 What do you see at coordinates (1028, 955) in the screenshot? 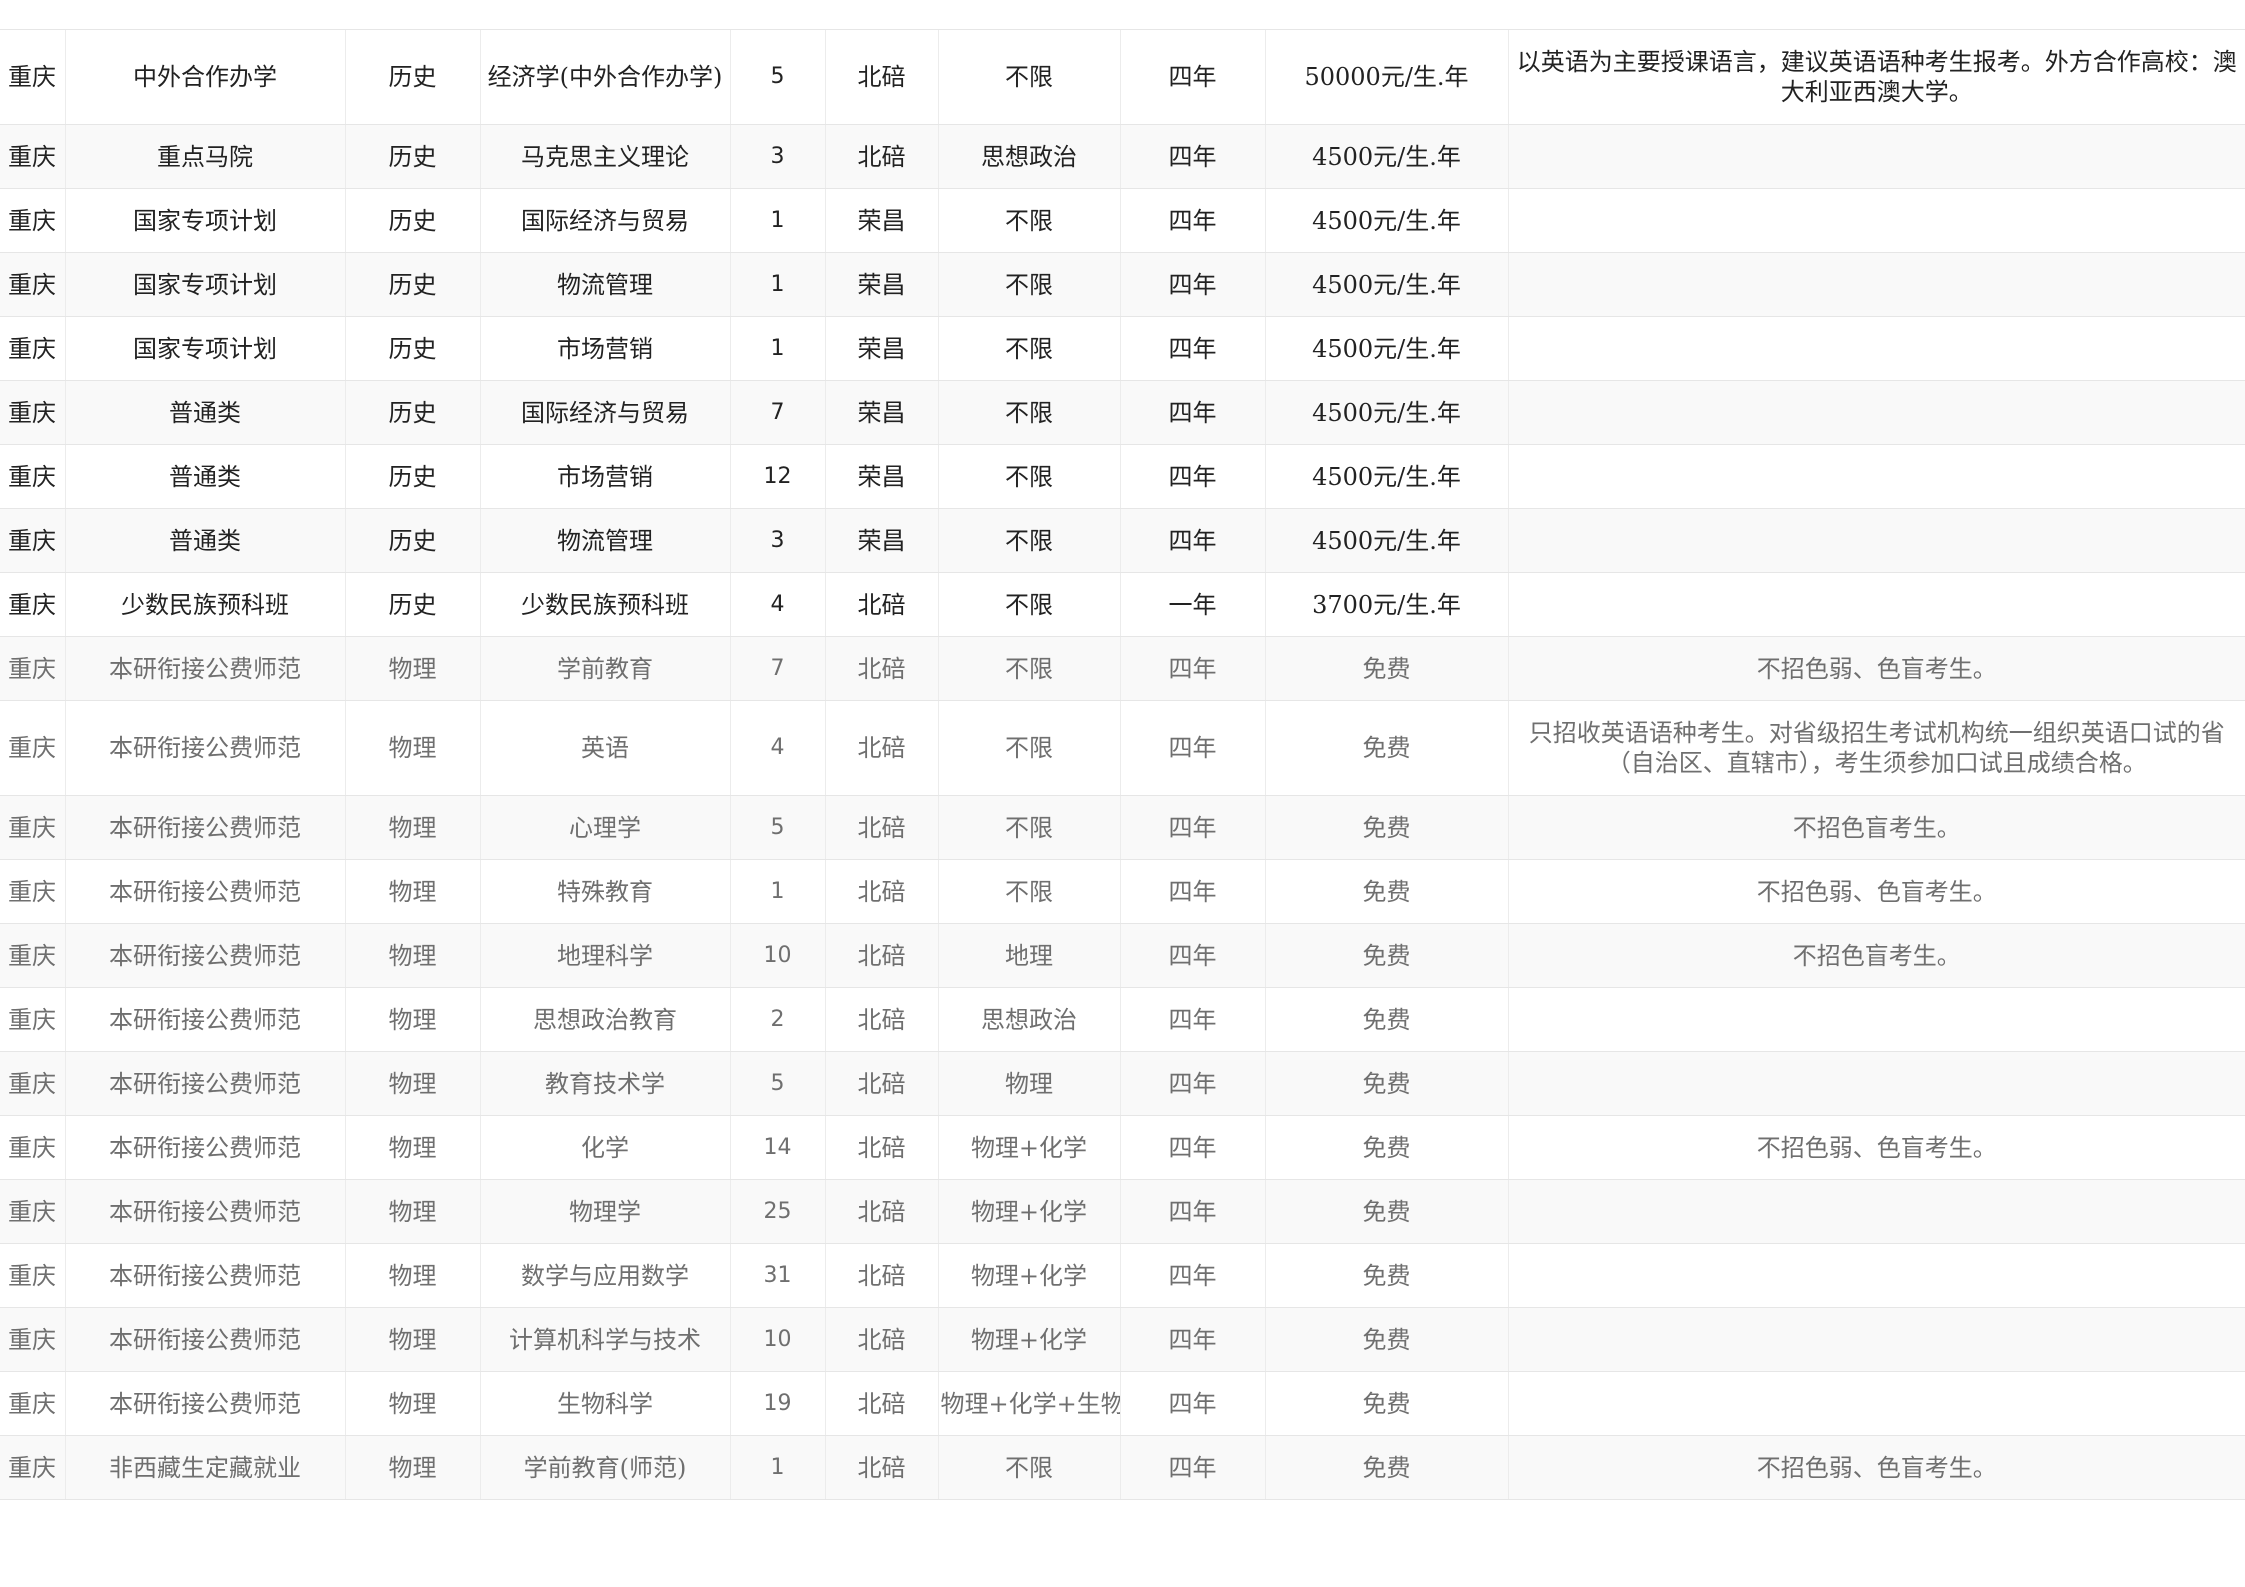
I see `required-subjects-cell: 地理` at bounding box center [1028, 955].